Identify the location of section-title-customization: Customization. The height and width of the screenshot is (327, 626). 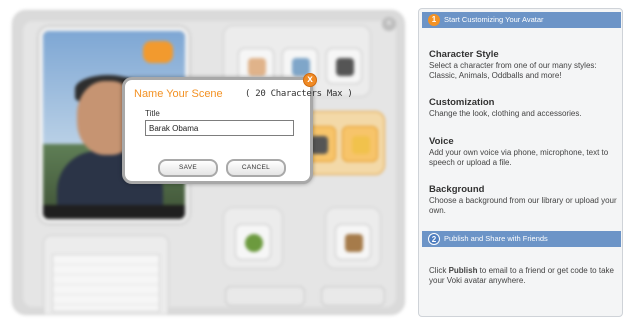
(462, 102).